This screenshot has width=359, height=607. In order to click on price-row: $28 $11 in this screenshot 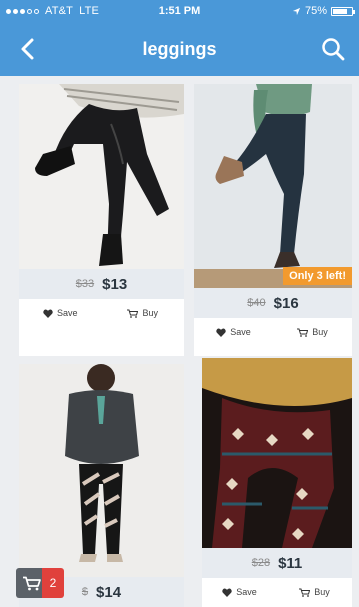, I will do `click(277, 563)`.